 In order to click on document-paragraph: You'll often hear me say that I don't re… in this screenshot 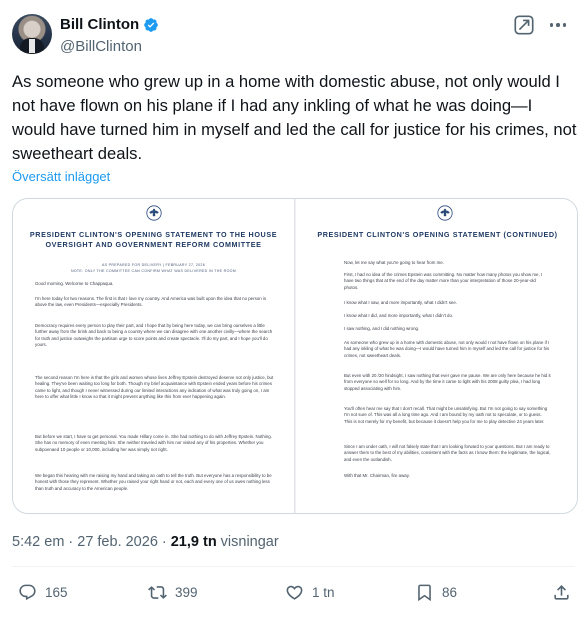, I will do `click(446, 415)`.